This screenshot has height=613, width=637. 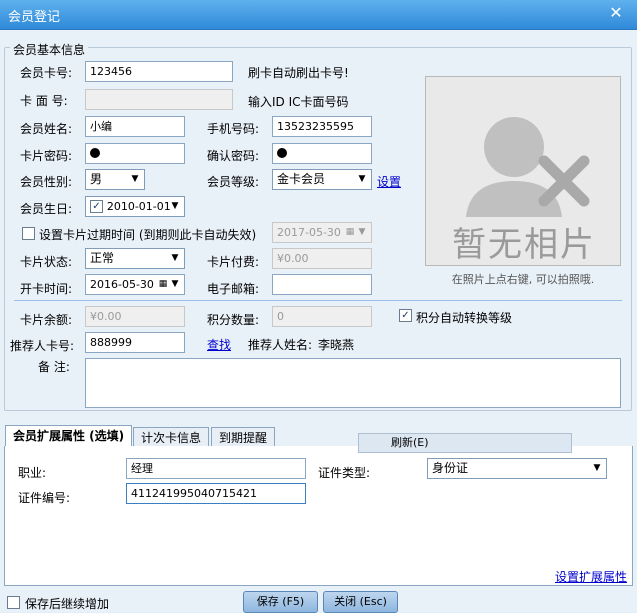 What do you see at coordinates (322, 126) in the screenshot?
I see `phone-input: 13523235595` at bounding box center [322, 126].